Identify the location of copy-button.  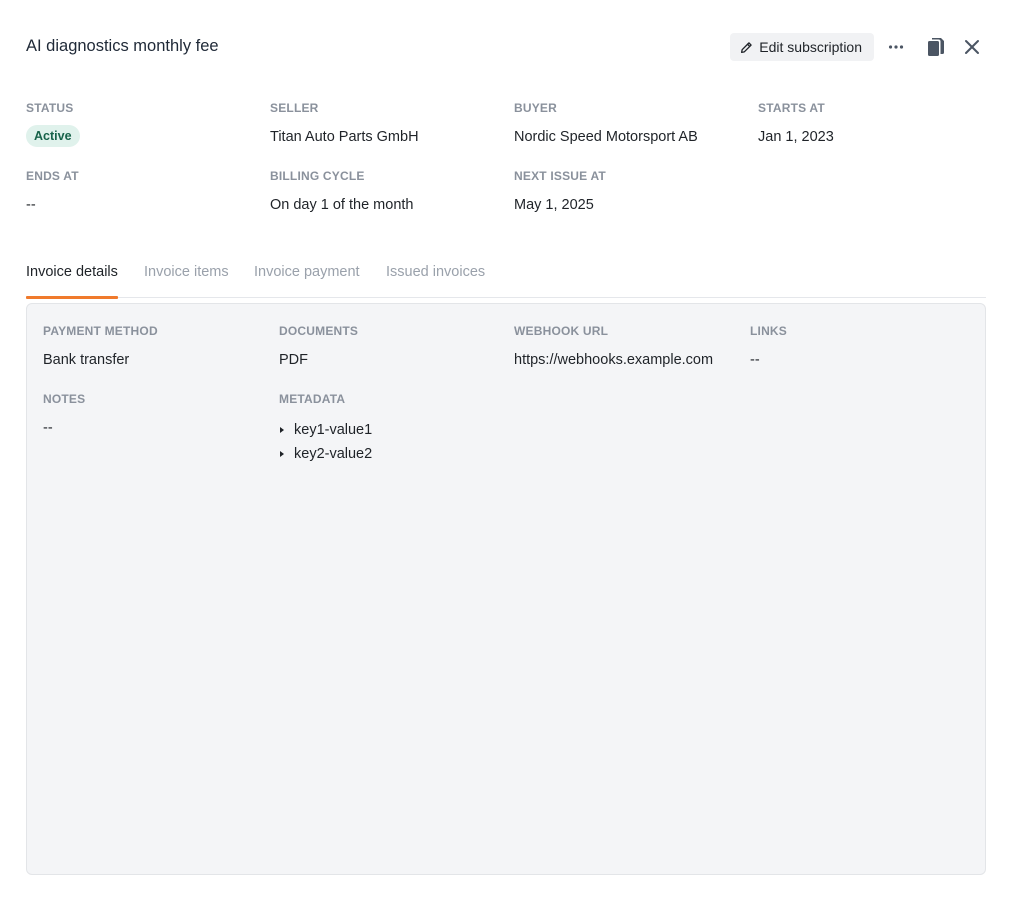
(936, 47).